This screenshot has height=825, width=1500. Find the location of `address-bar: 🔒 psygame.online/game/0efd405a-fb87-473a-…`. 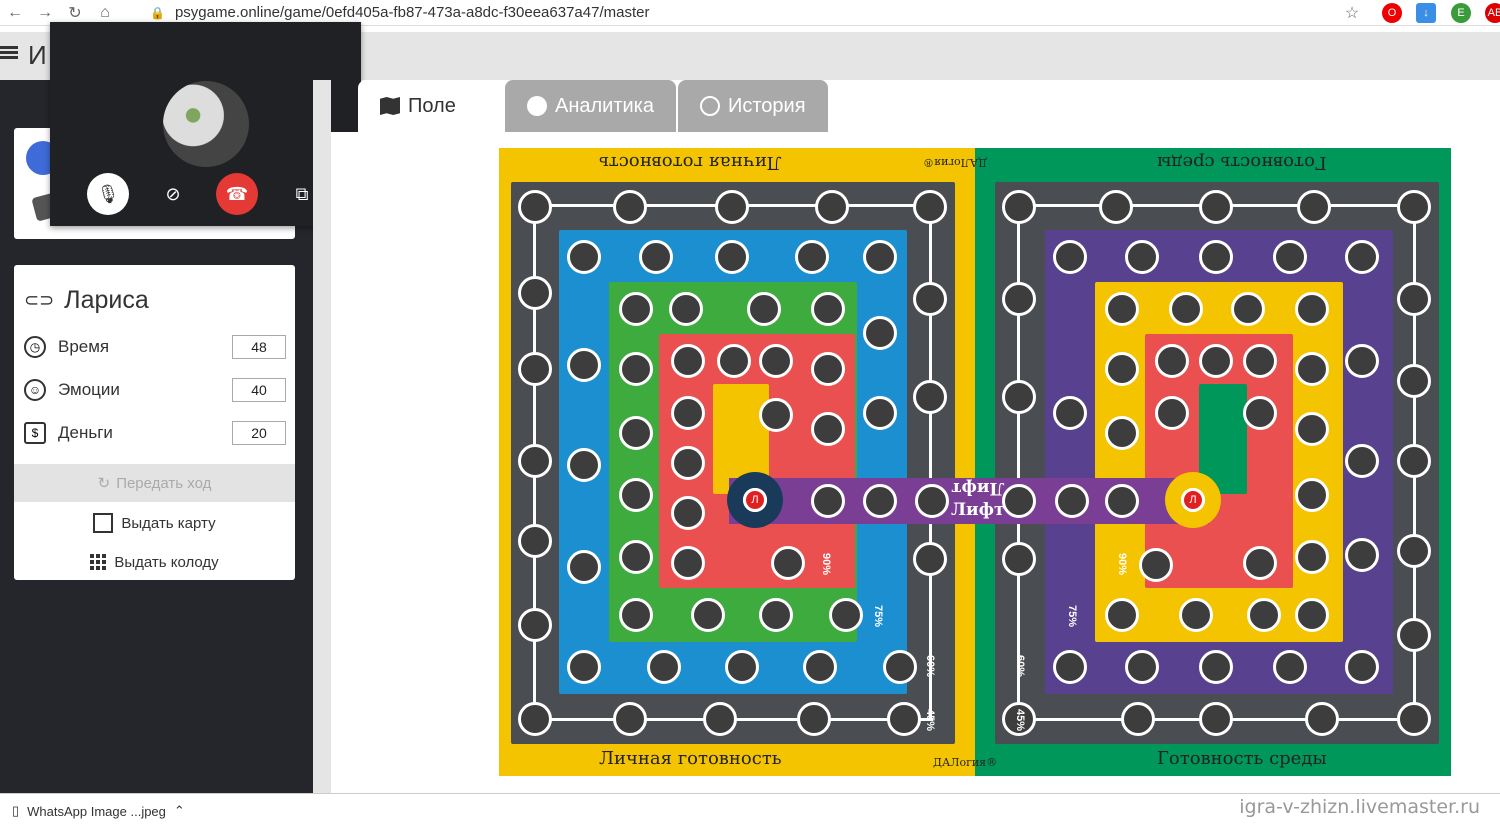

address-bar: 🔒 psygame.online/game/0efd405a-fb87-473a-… is located at coordinates (399, 12).